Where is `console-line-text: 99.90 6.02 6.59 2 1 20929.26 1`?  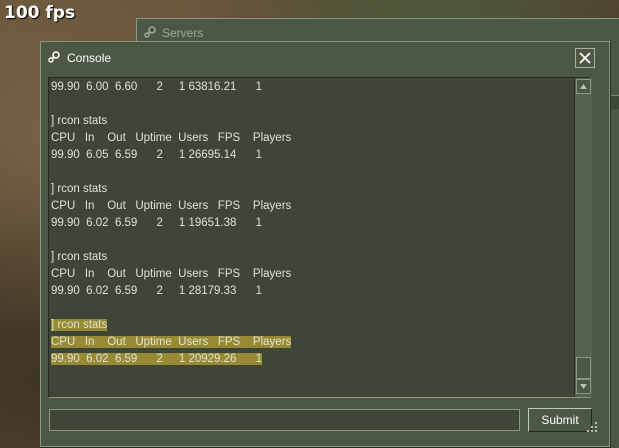
console-line-text: 99.90 6.02 6.59 2 1 20929.26 1 is located at coordinates (156, 359).